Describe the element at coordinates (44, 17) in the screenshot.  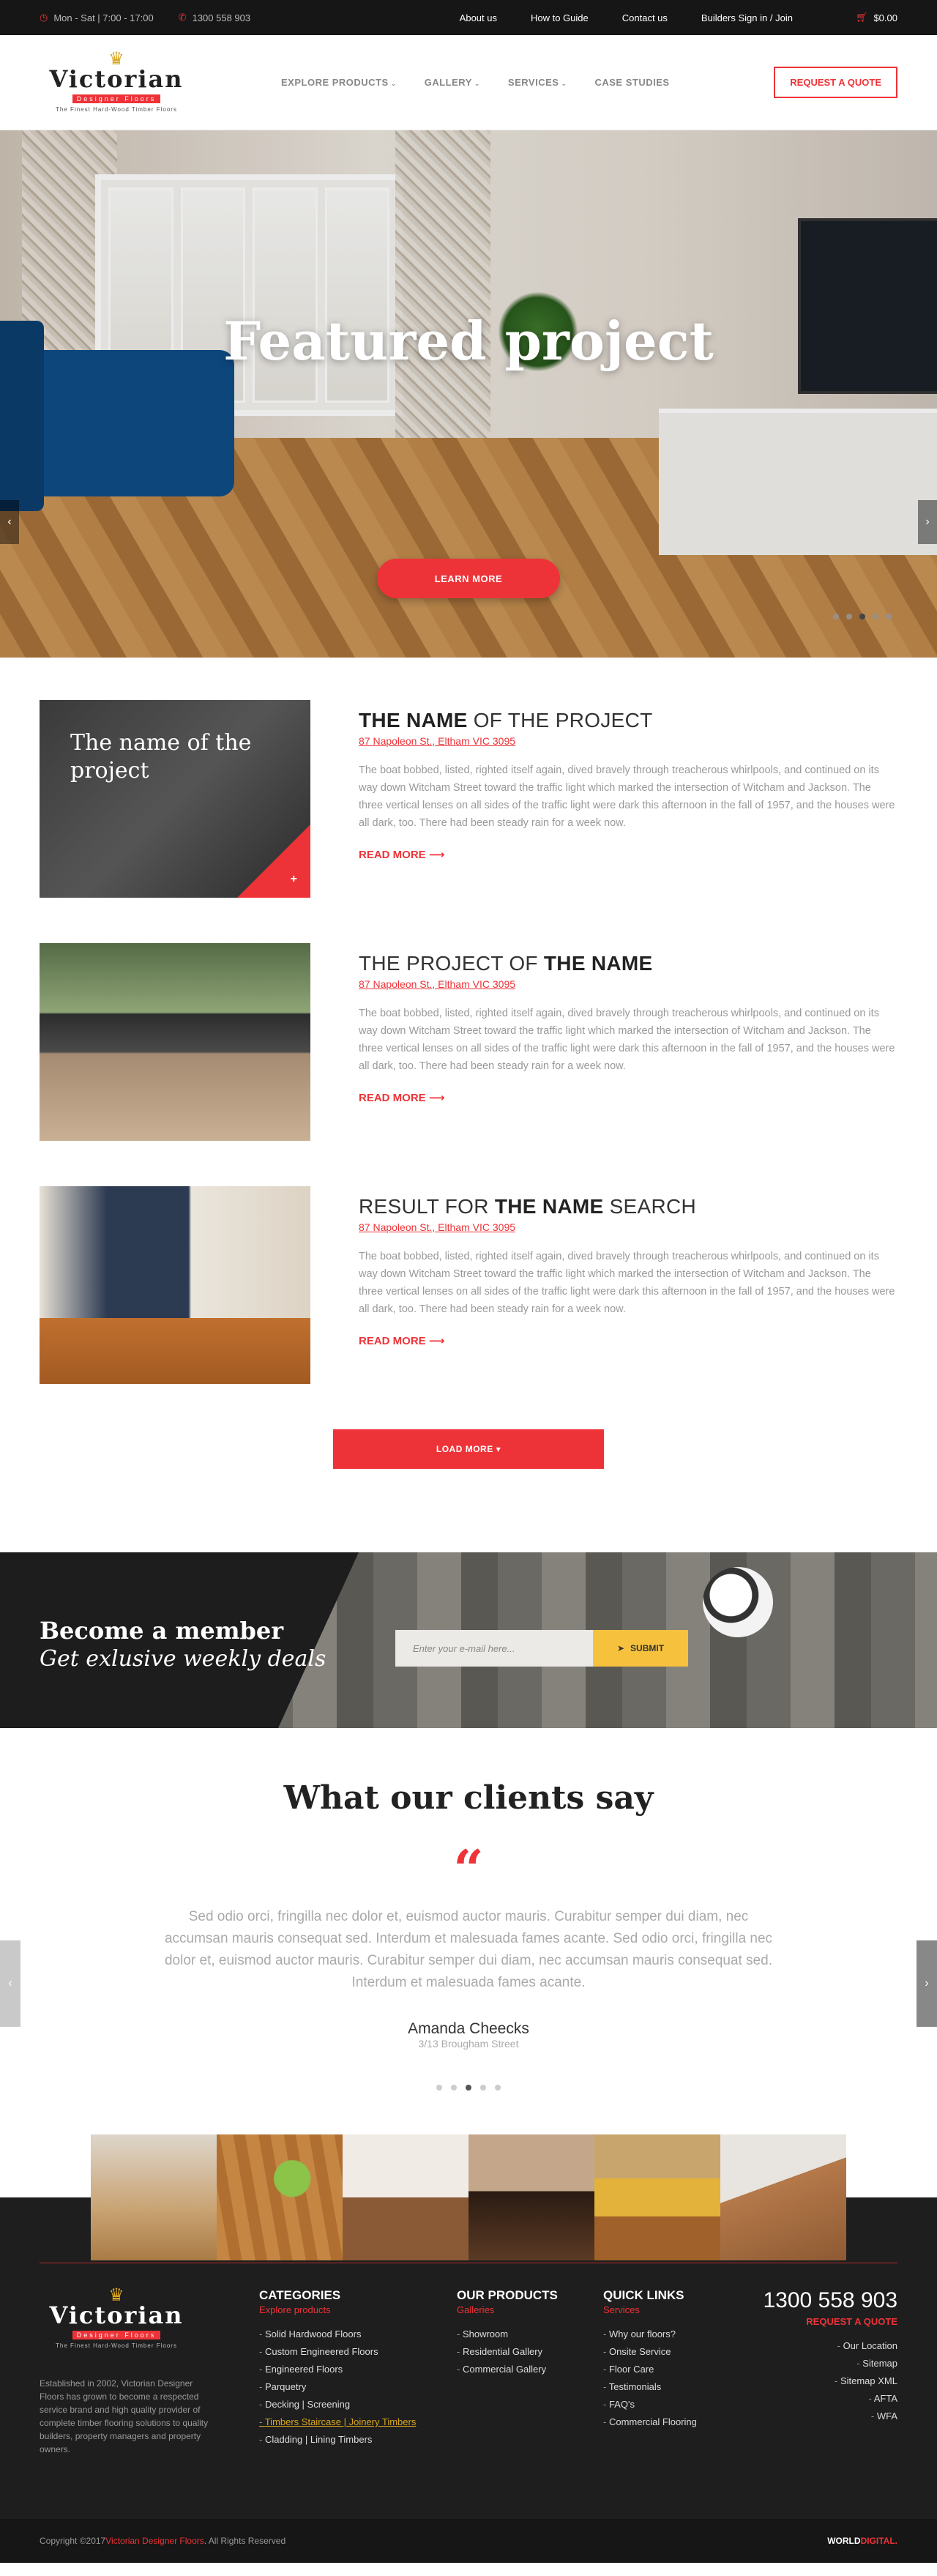
I see `clock-icon: ◷` at that location.